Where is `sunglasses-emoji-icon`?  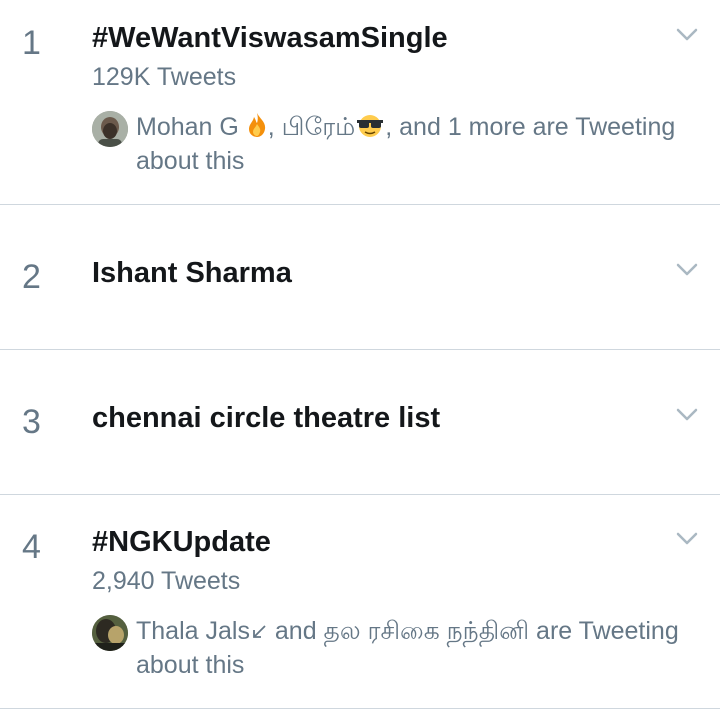 sunglasses-emoji-icon is located at coordinates (370, 126).